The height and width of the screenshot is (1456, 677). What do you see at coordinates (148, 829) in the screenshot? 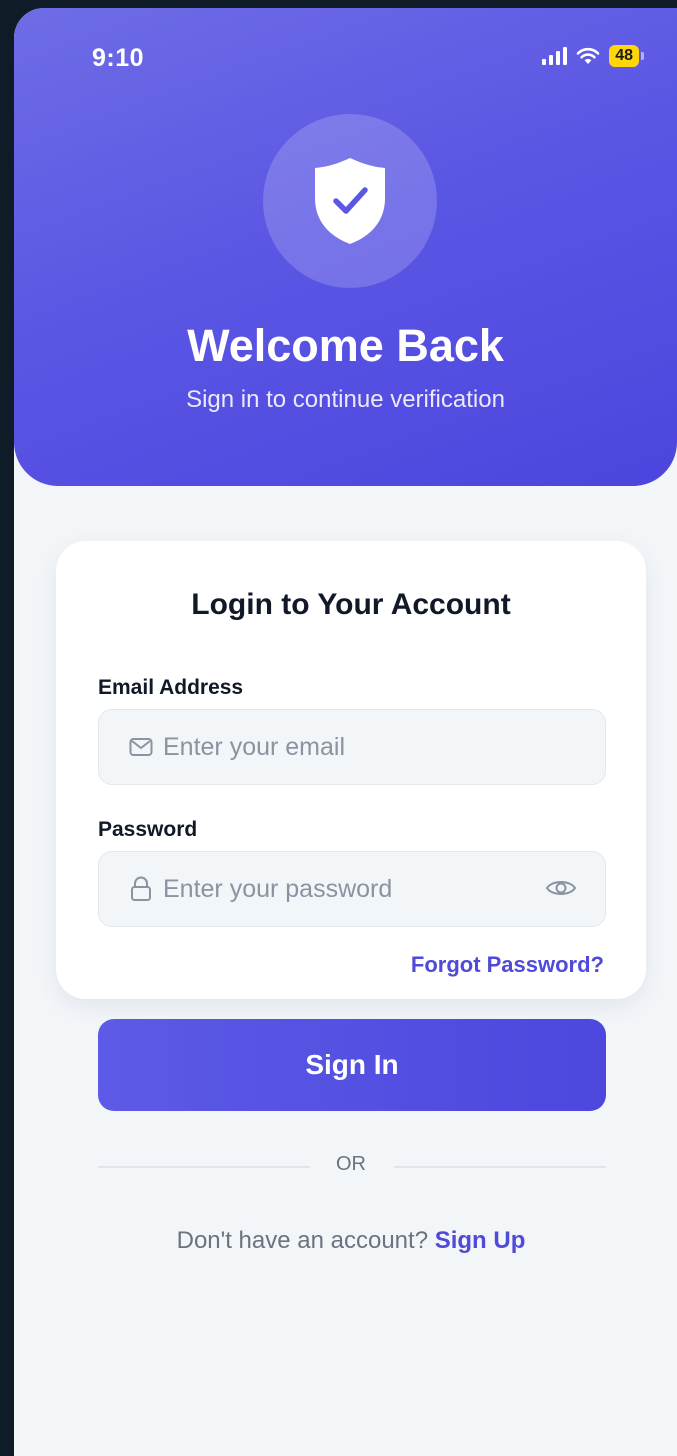
I see `password-label: Password` at bounding box center [148, 829].